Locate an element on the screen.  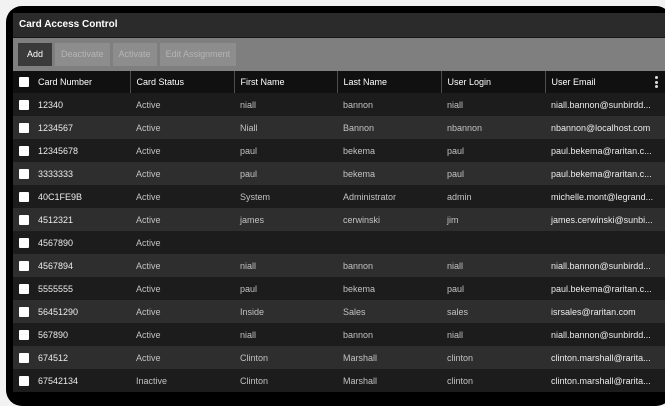
column-header-first-name: First Name is located at coordinates (285, 82).